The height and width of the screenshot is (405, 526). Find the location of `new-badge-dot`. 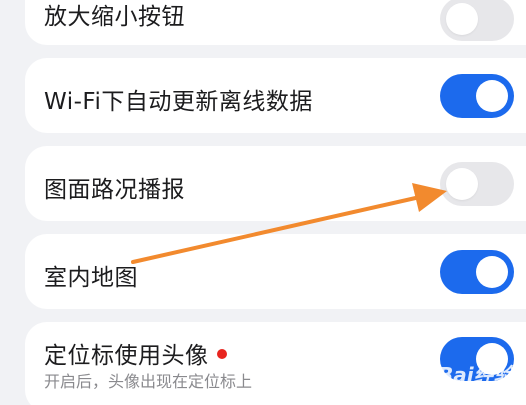

new-badge-dot is located at coordinates (221, 353).